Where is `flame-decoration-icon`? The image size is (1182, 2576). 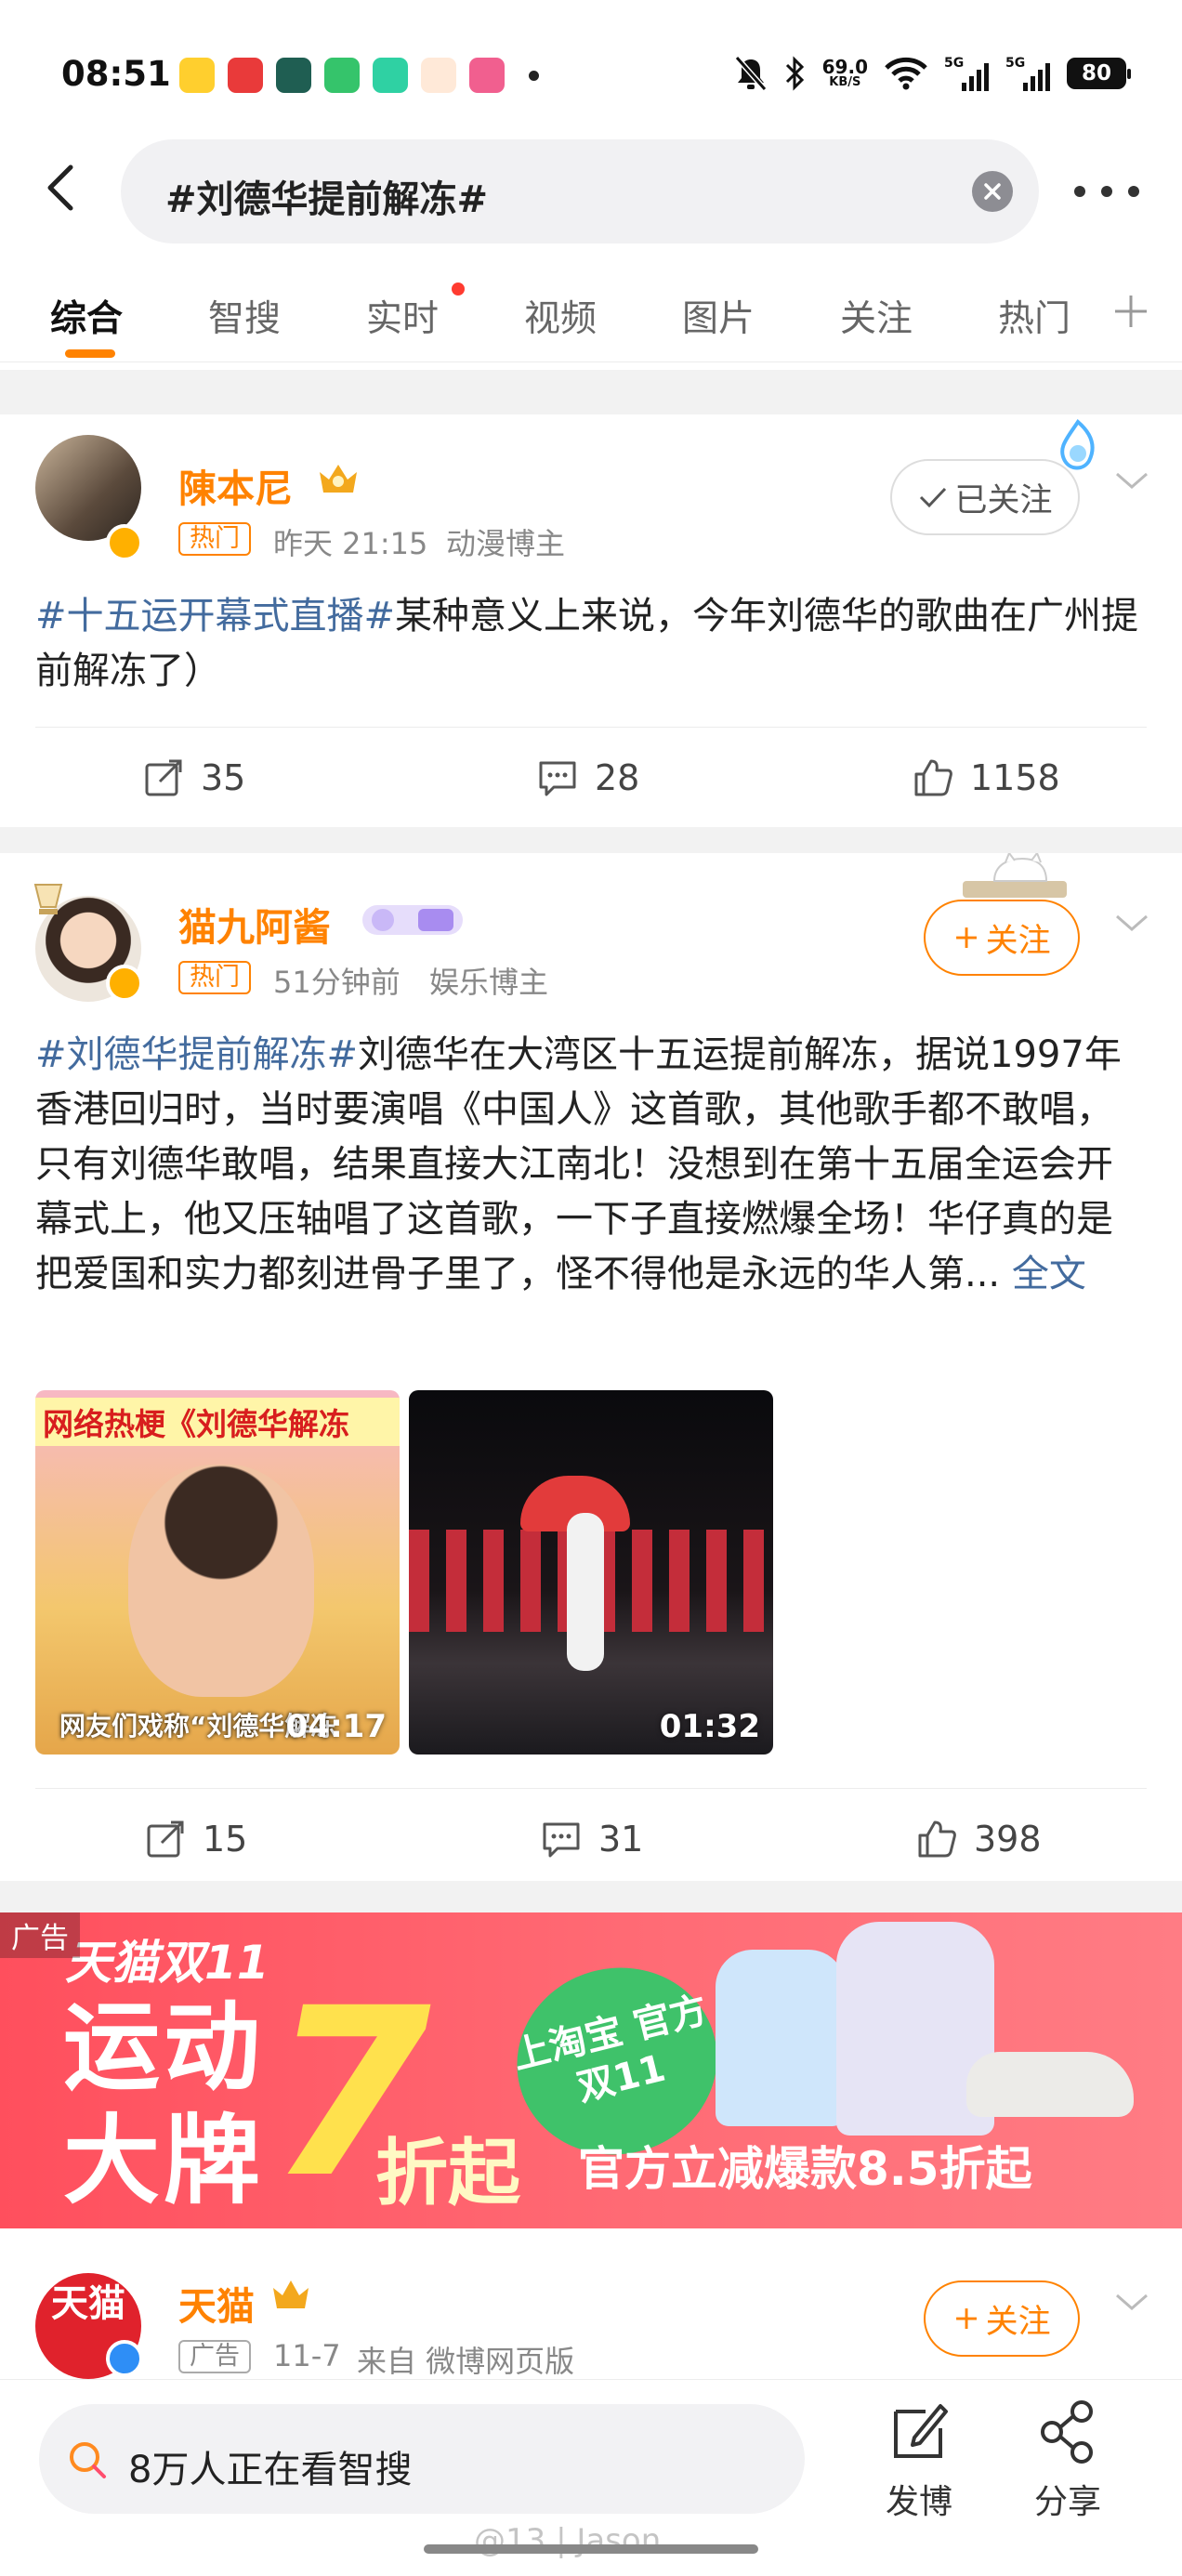
flame-decoration-icon is located at coordinates (1077, 444).